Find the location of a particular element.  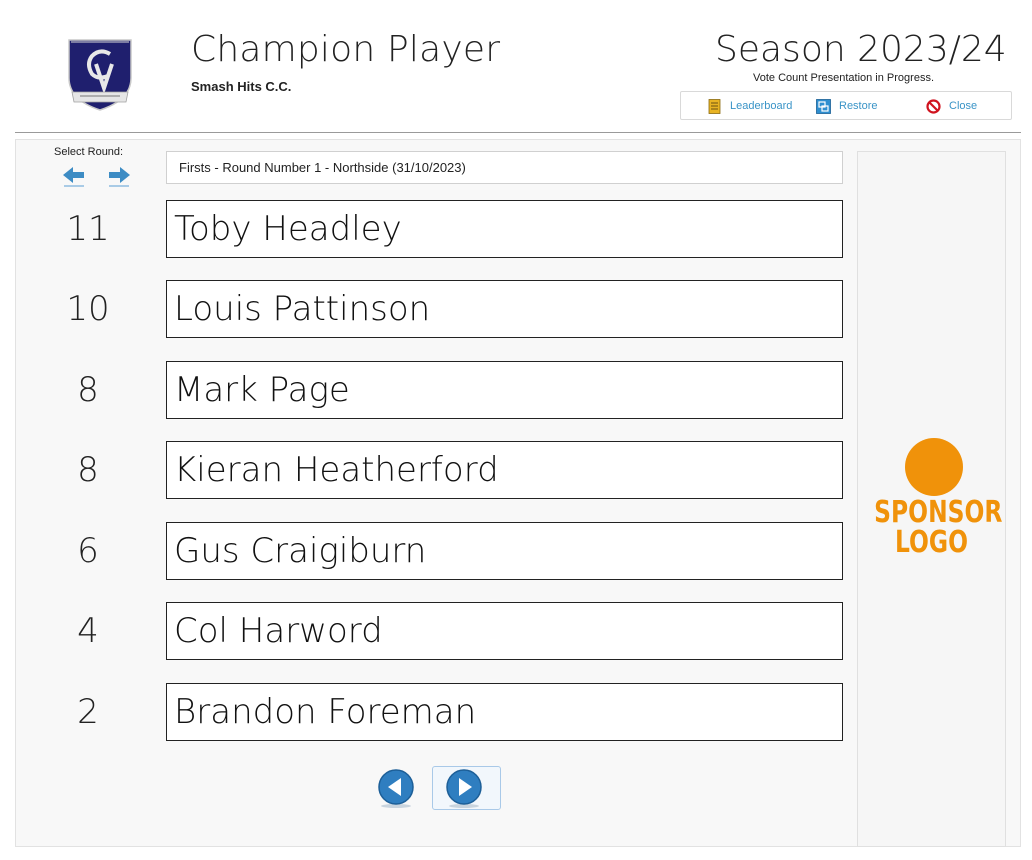

restore-button: Restore is located at coordinates (847, 106).